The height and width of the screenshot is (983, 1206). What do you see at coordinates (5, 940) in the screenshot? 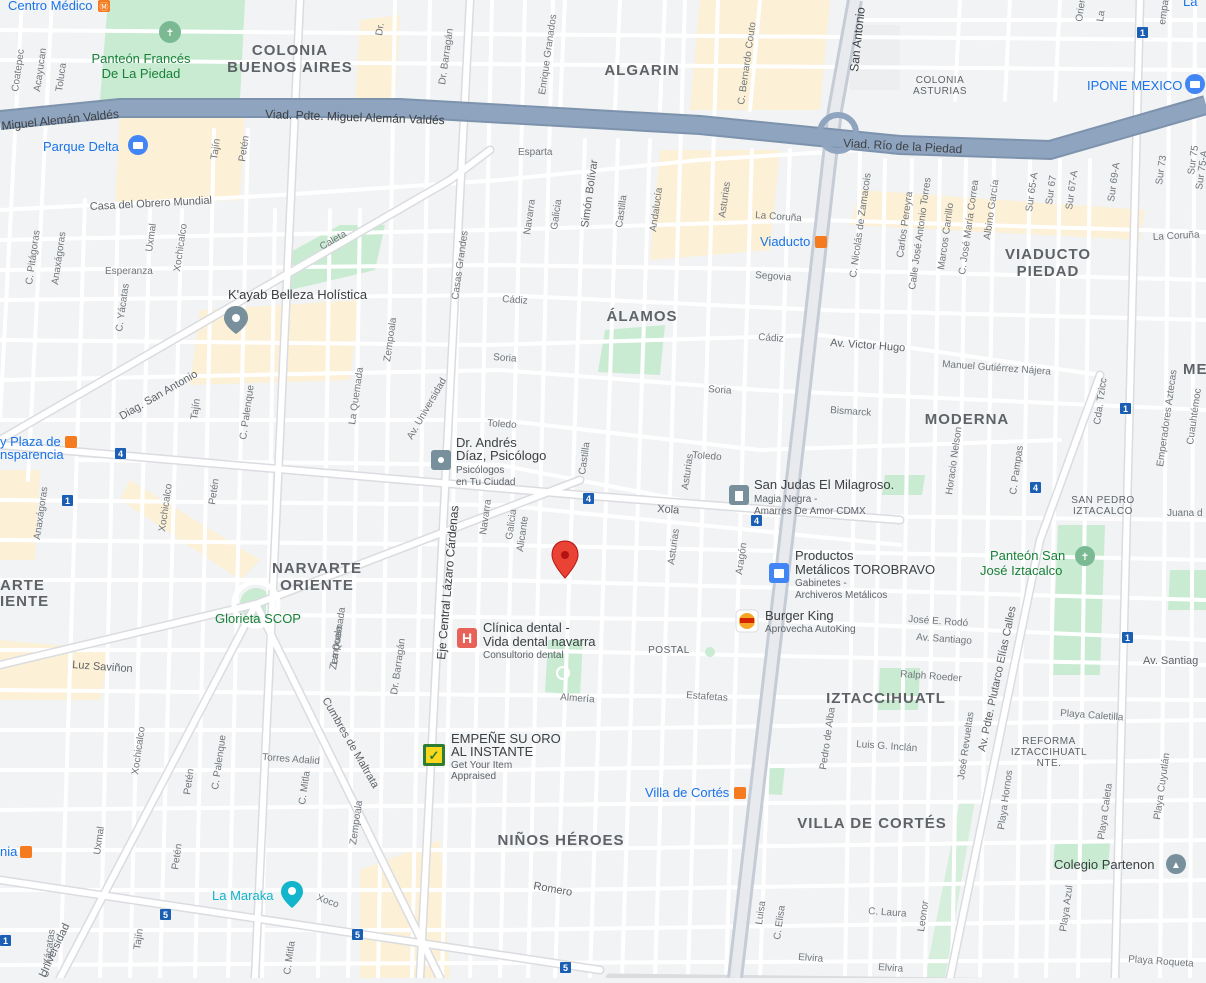
I see `shield-1-e: 1` at bounding box center [5, 940].